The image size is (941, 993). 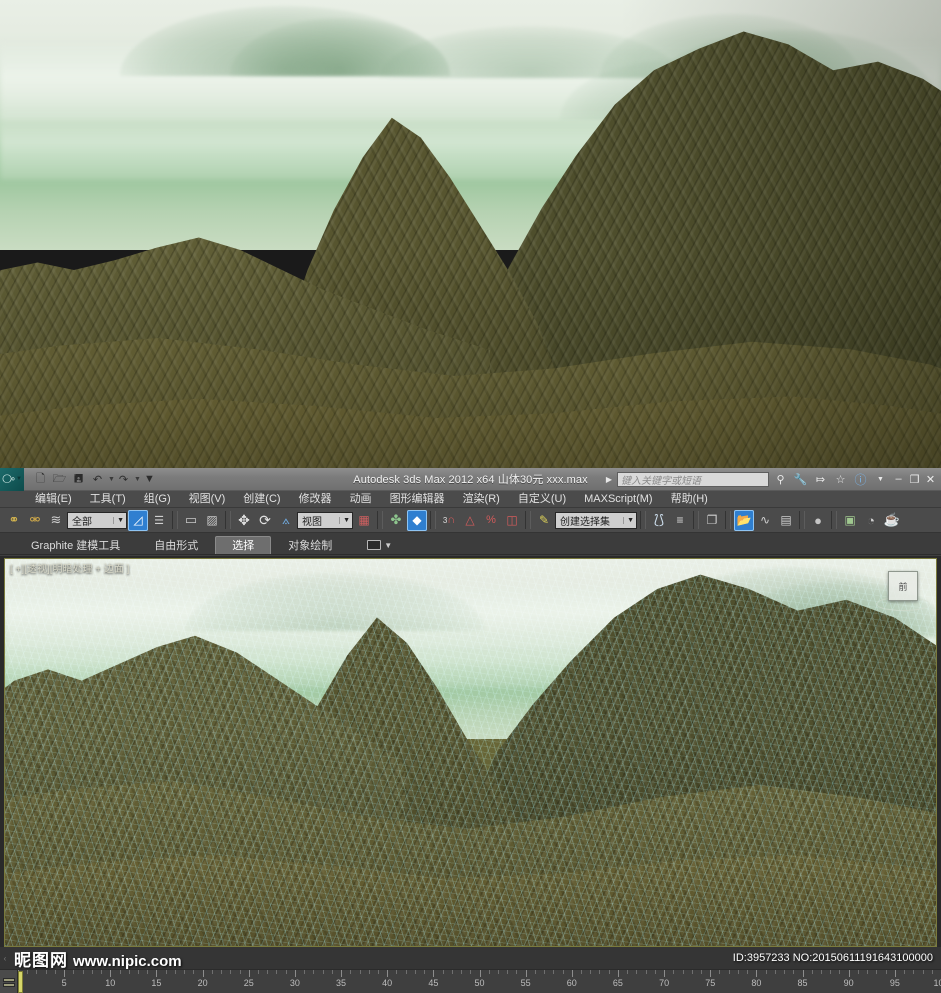 What do you see at coordinates (818, 520) in the screenshot?
I see `material-editor-icon: ●` at bounding box center [818, 520].